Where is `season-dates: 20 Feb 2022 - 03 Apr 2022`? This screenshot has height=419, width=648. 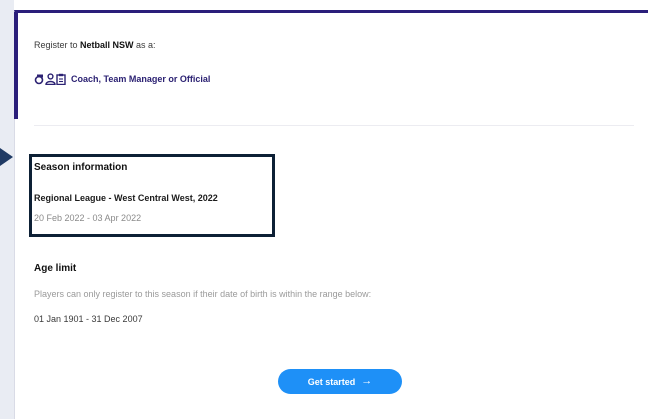
season-dates: 20 Feb 2022 - 03 Apr 2022 is located at coordinates (88, 218).